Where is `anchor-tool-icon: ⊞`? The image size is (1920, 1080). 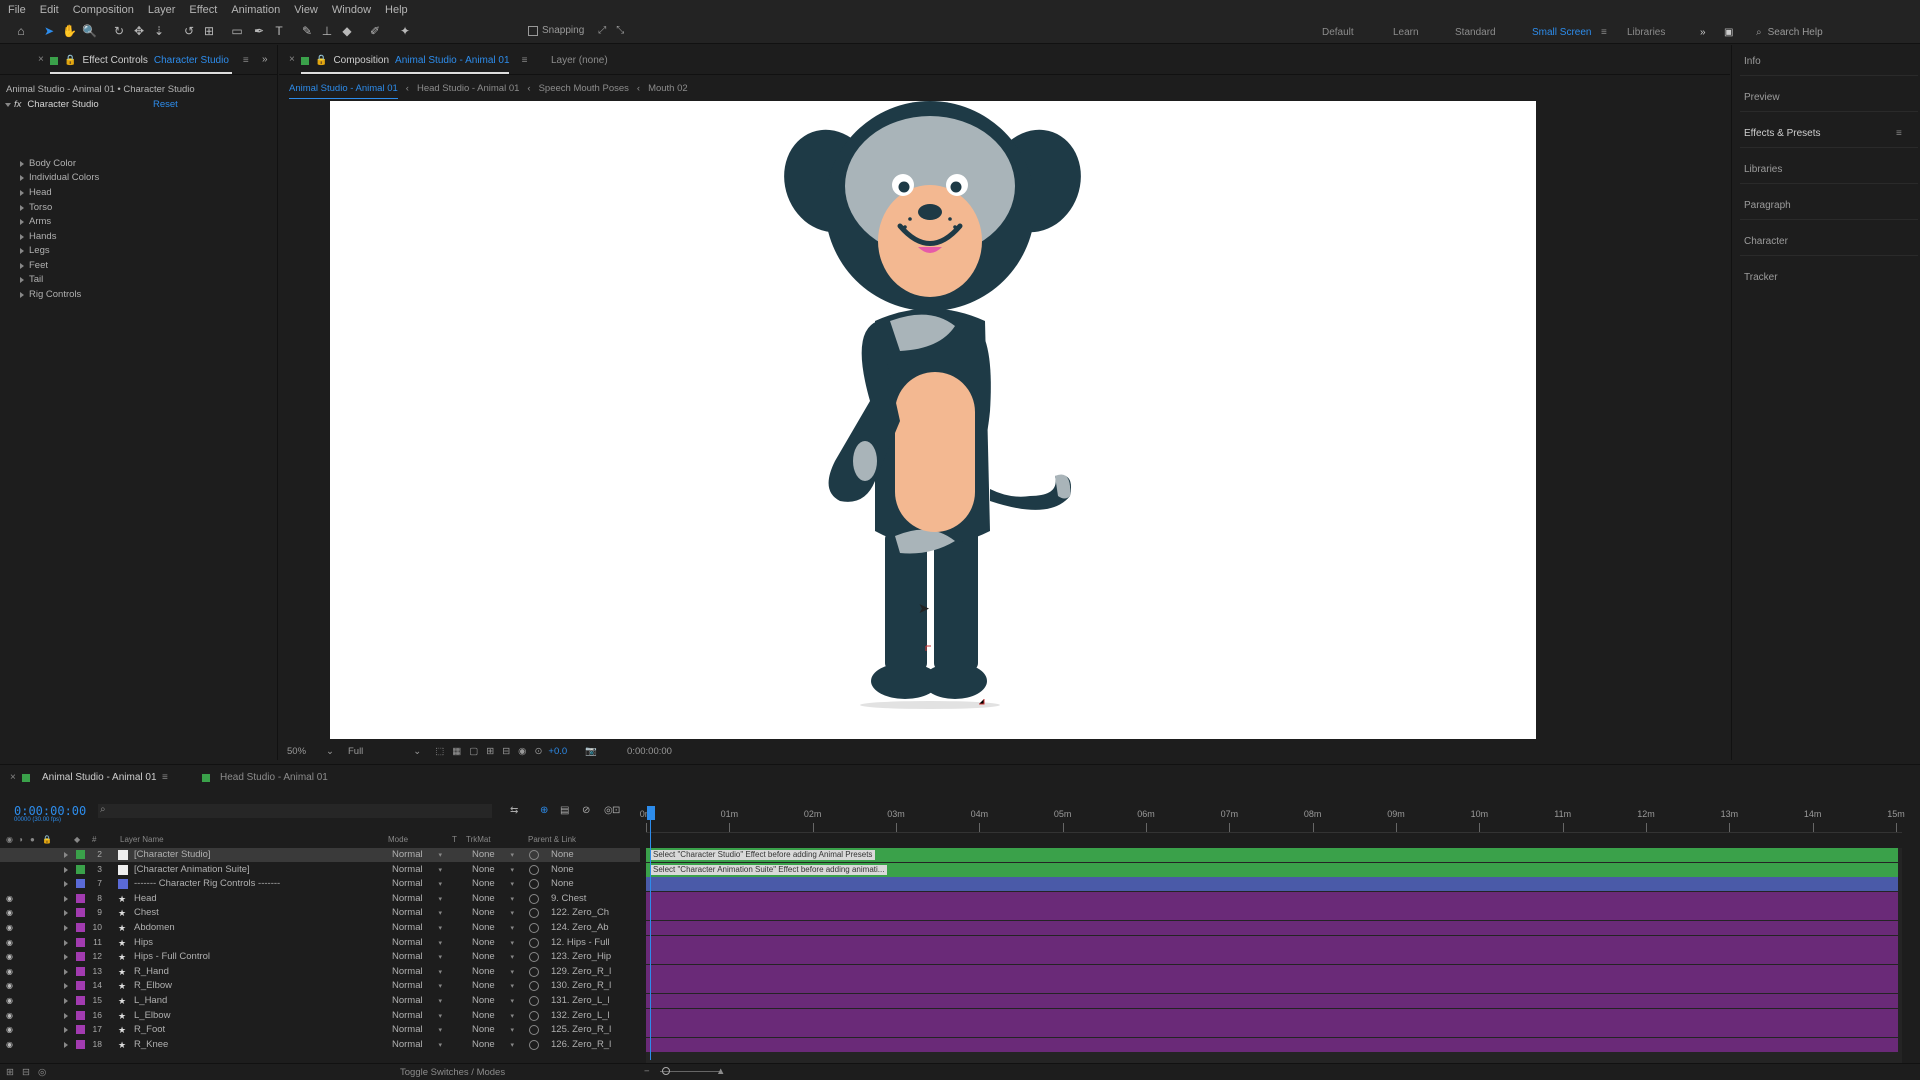
anchor-tool-icon: ⊞ is located at coordinates (209, 31).